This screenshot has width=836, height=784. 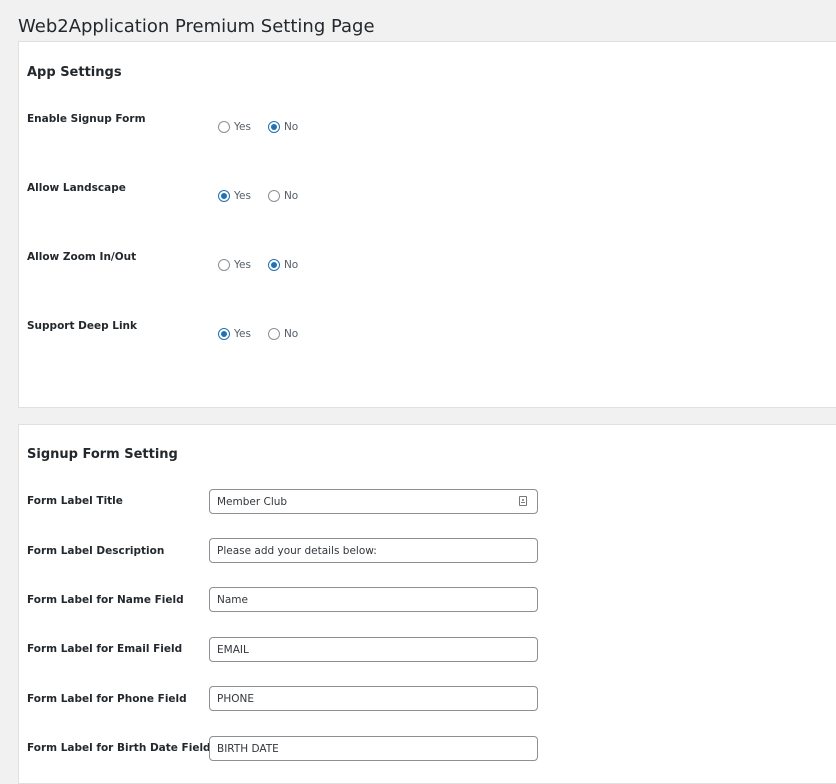 I want to click on enable-signup-form-radio-group: Yes No, so click(x=266, y=127).